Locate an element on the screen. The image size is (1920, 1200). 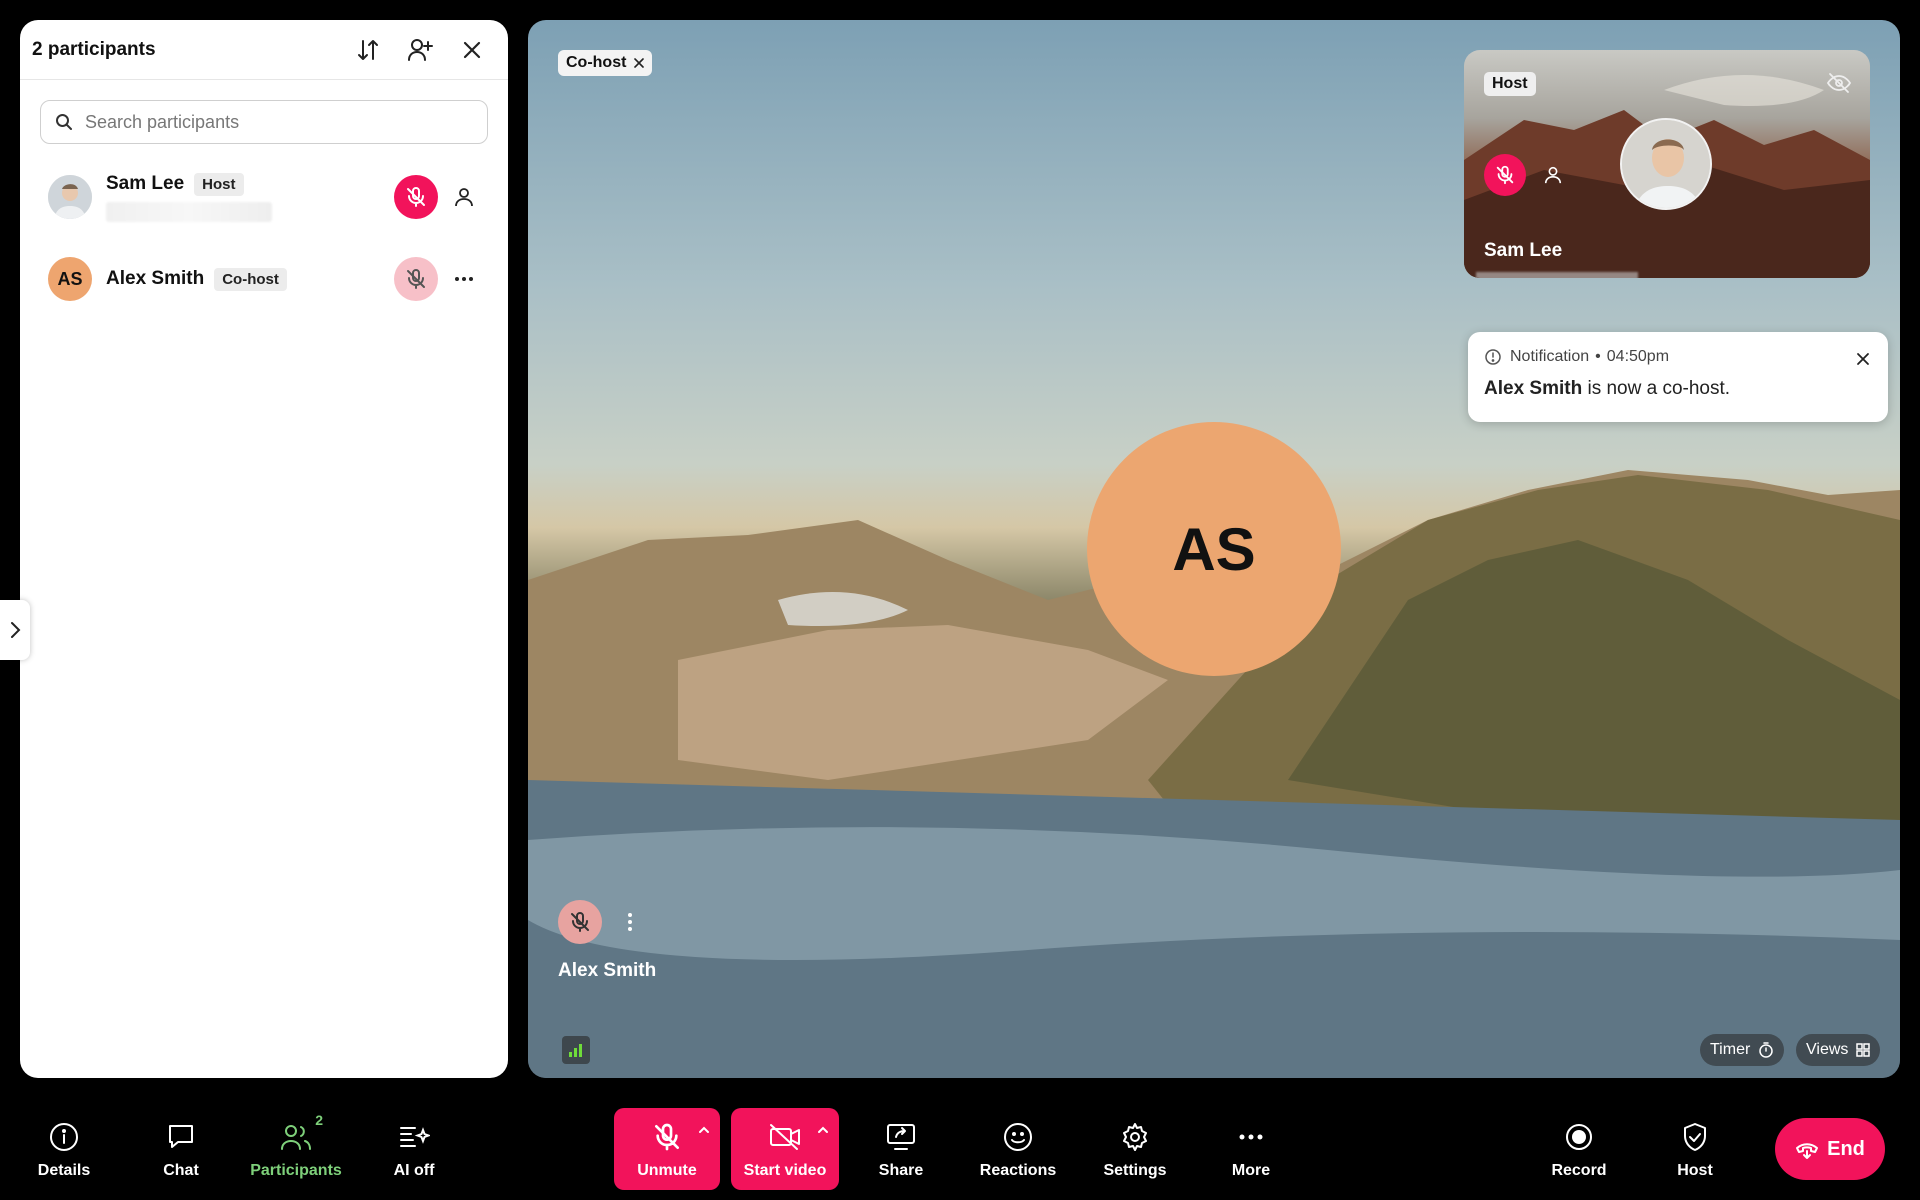
timer-button: Timer is located at coordinates (1742, 1050).